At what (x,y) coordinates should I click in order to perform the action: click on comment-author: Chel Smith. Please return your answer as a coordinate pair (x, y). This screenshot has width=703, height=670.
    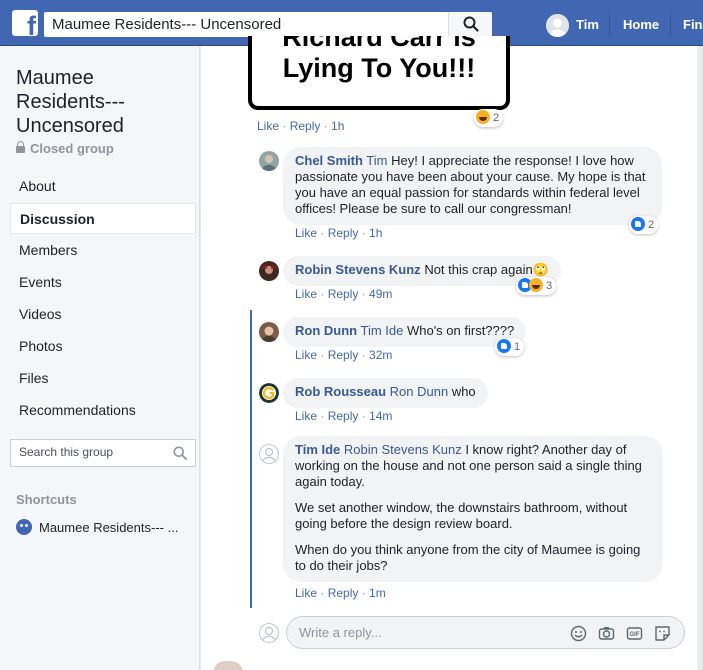
    Looking at the image, I should click on (329, 160).